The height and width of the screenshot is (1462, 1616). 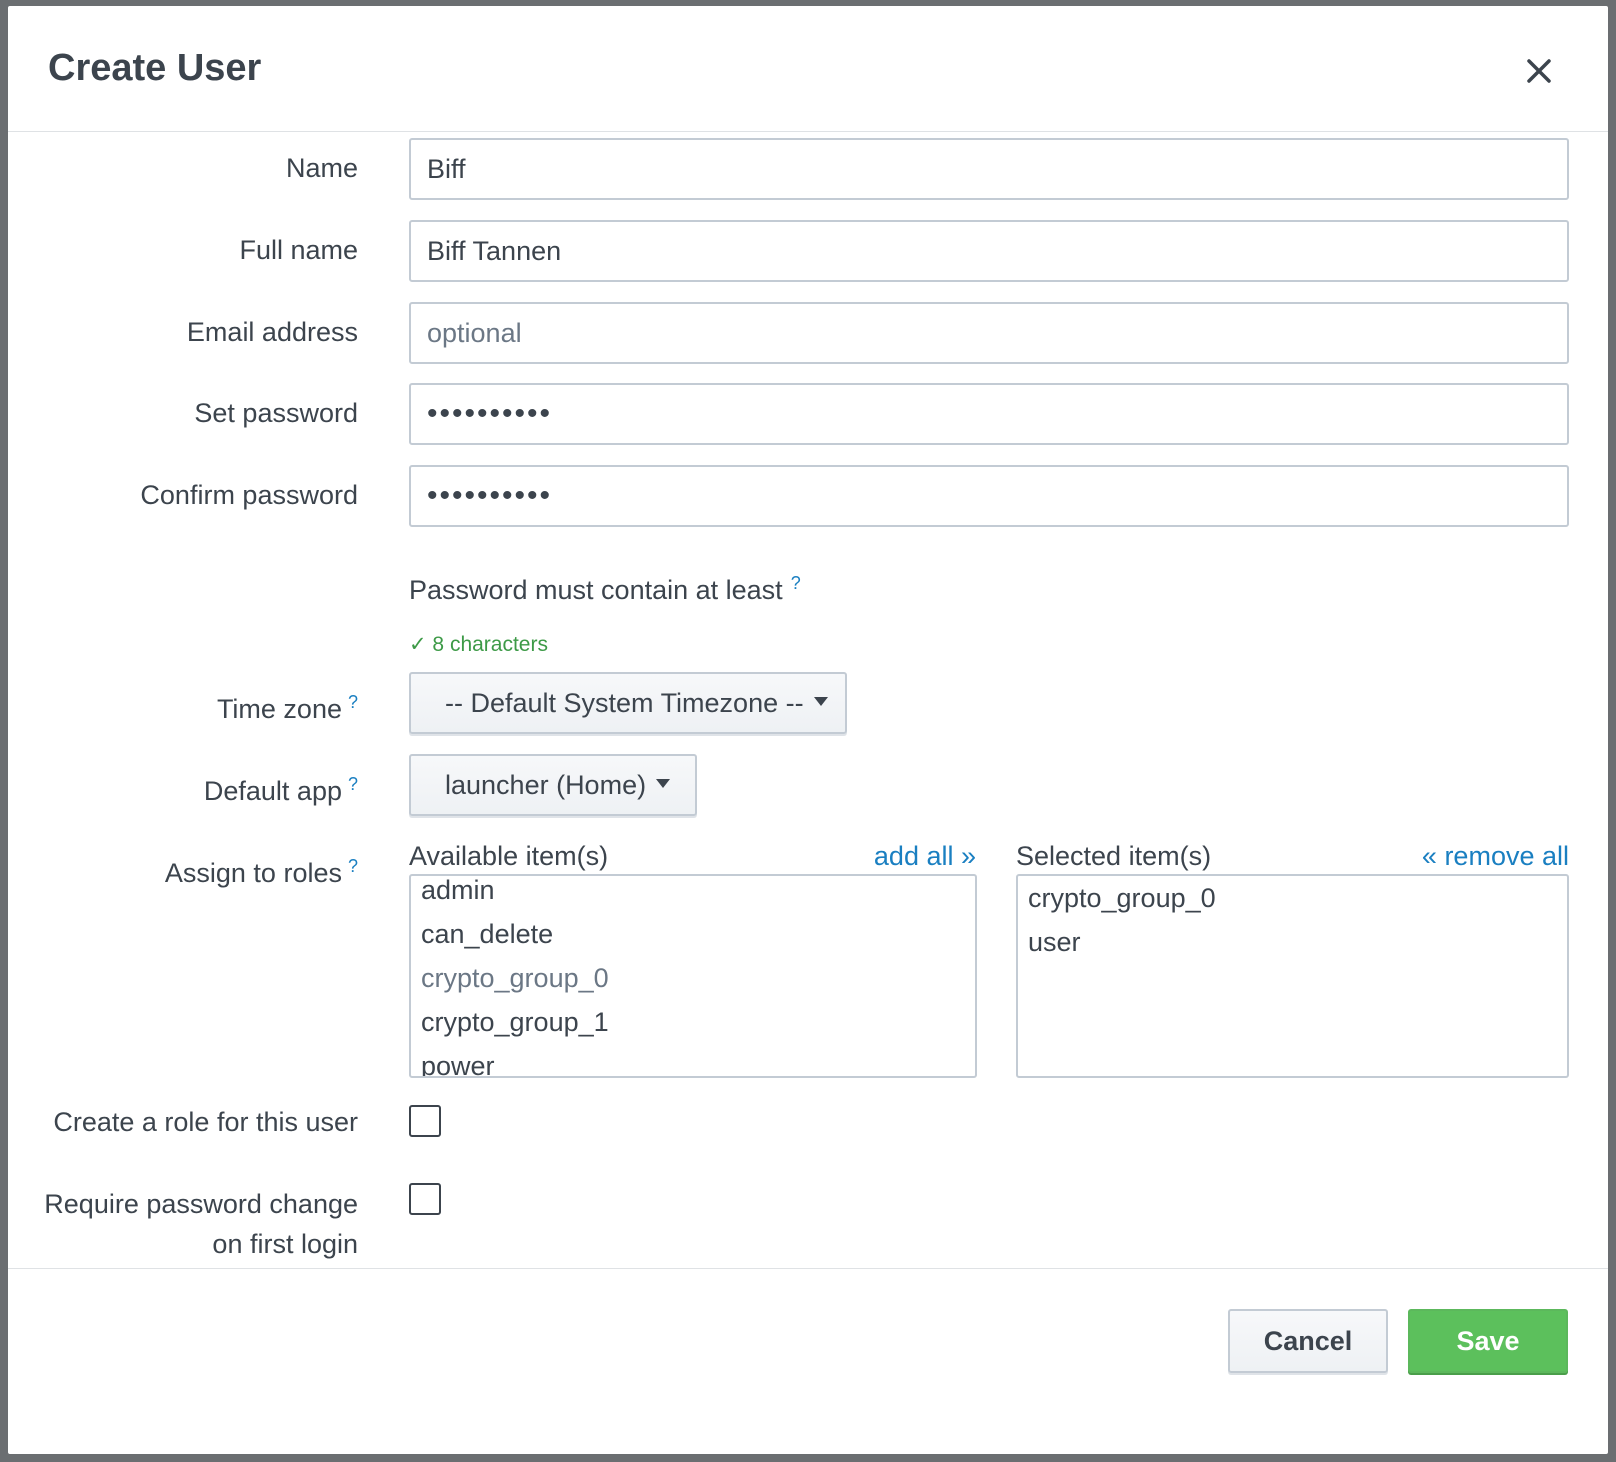 What do you see at coordinates (201, 1224) in the screenshot?
I see `require-password-change-label: Require password change on first login` at bounding box center [201, 1224].